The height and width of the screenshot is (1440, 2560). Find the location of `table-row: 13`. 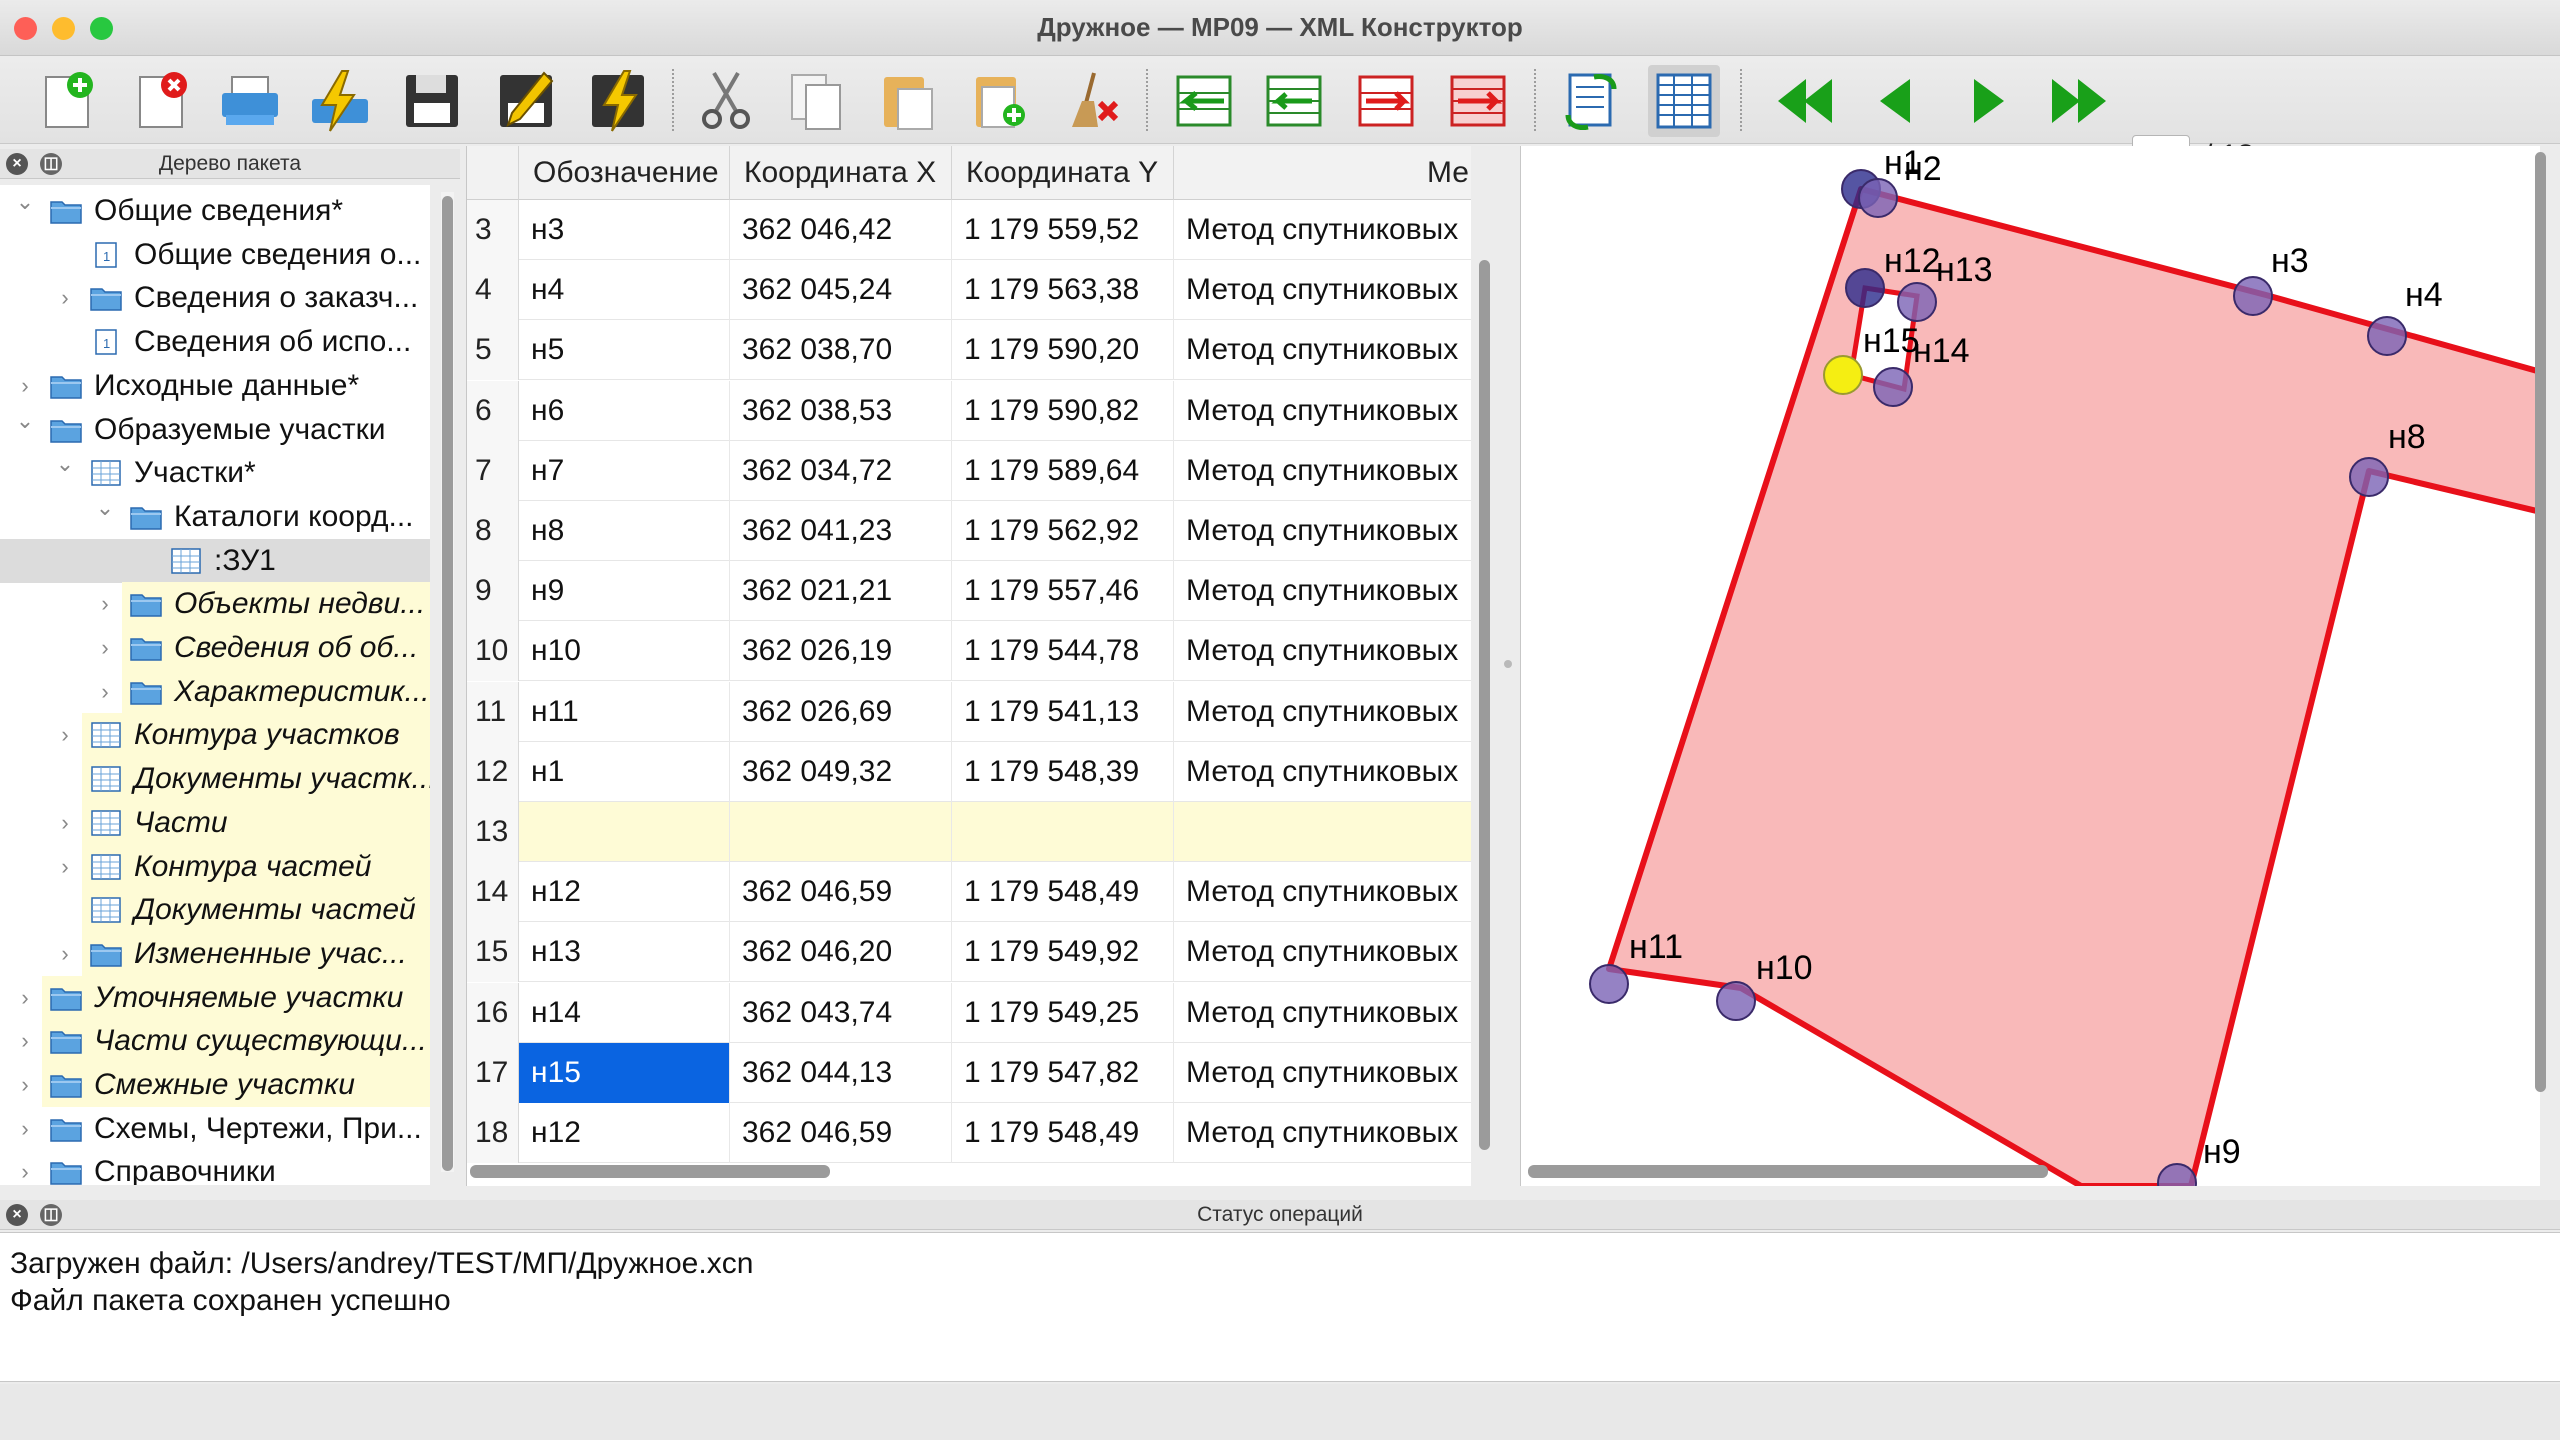

table-row: 13 is located at coordinates (969, 832).